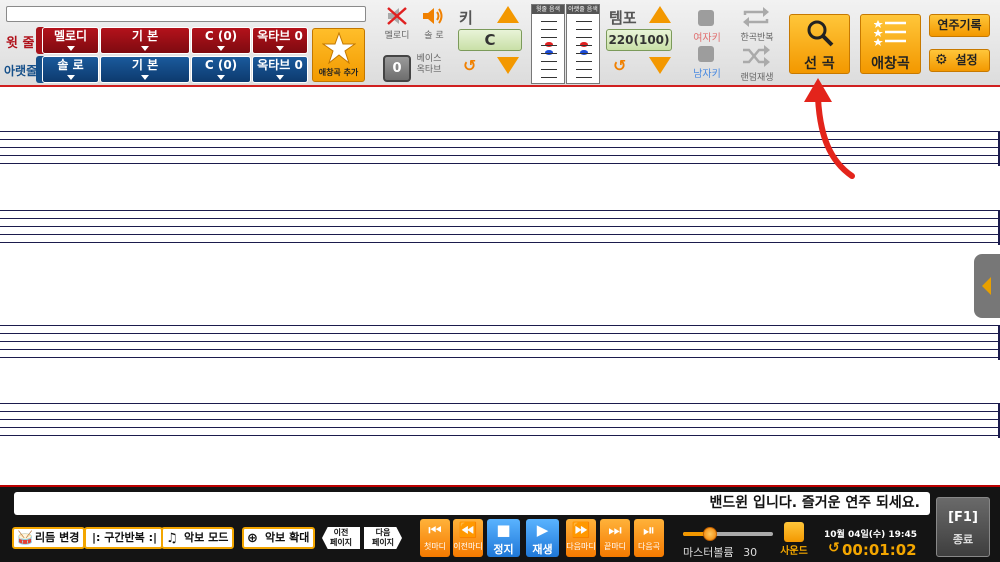 This screenshot has width=1000, height=562. What do you see at coordinates (145, 65) in the screenshot?
I see `lower-style-label: 기 본` at bounding box center [145, 65].